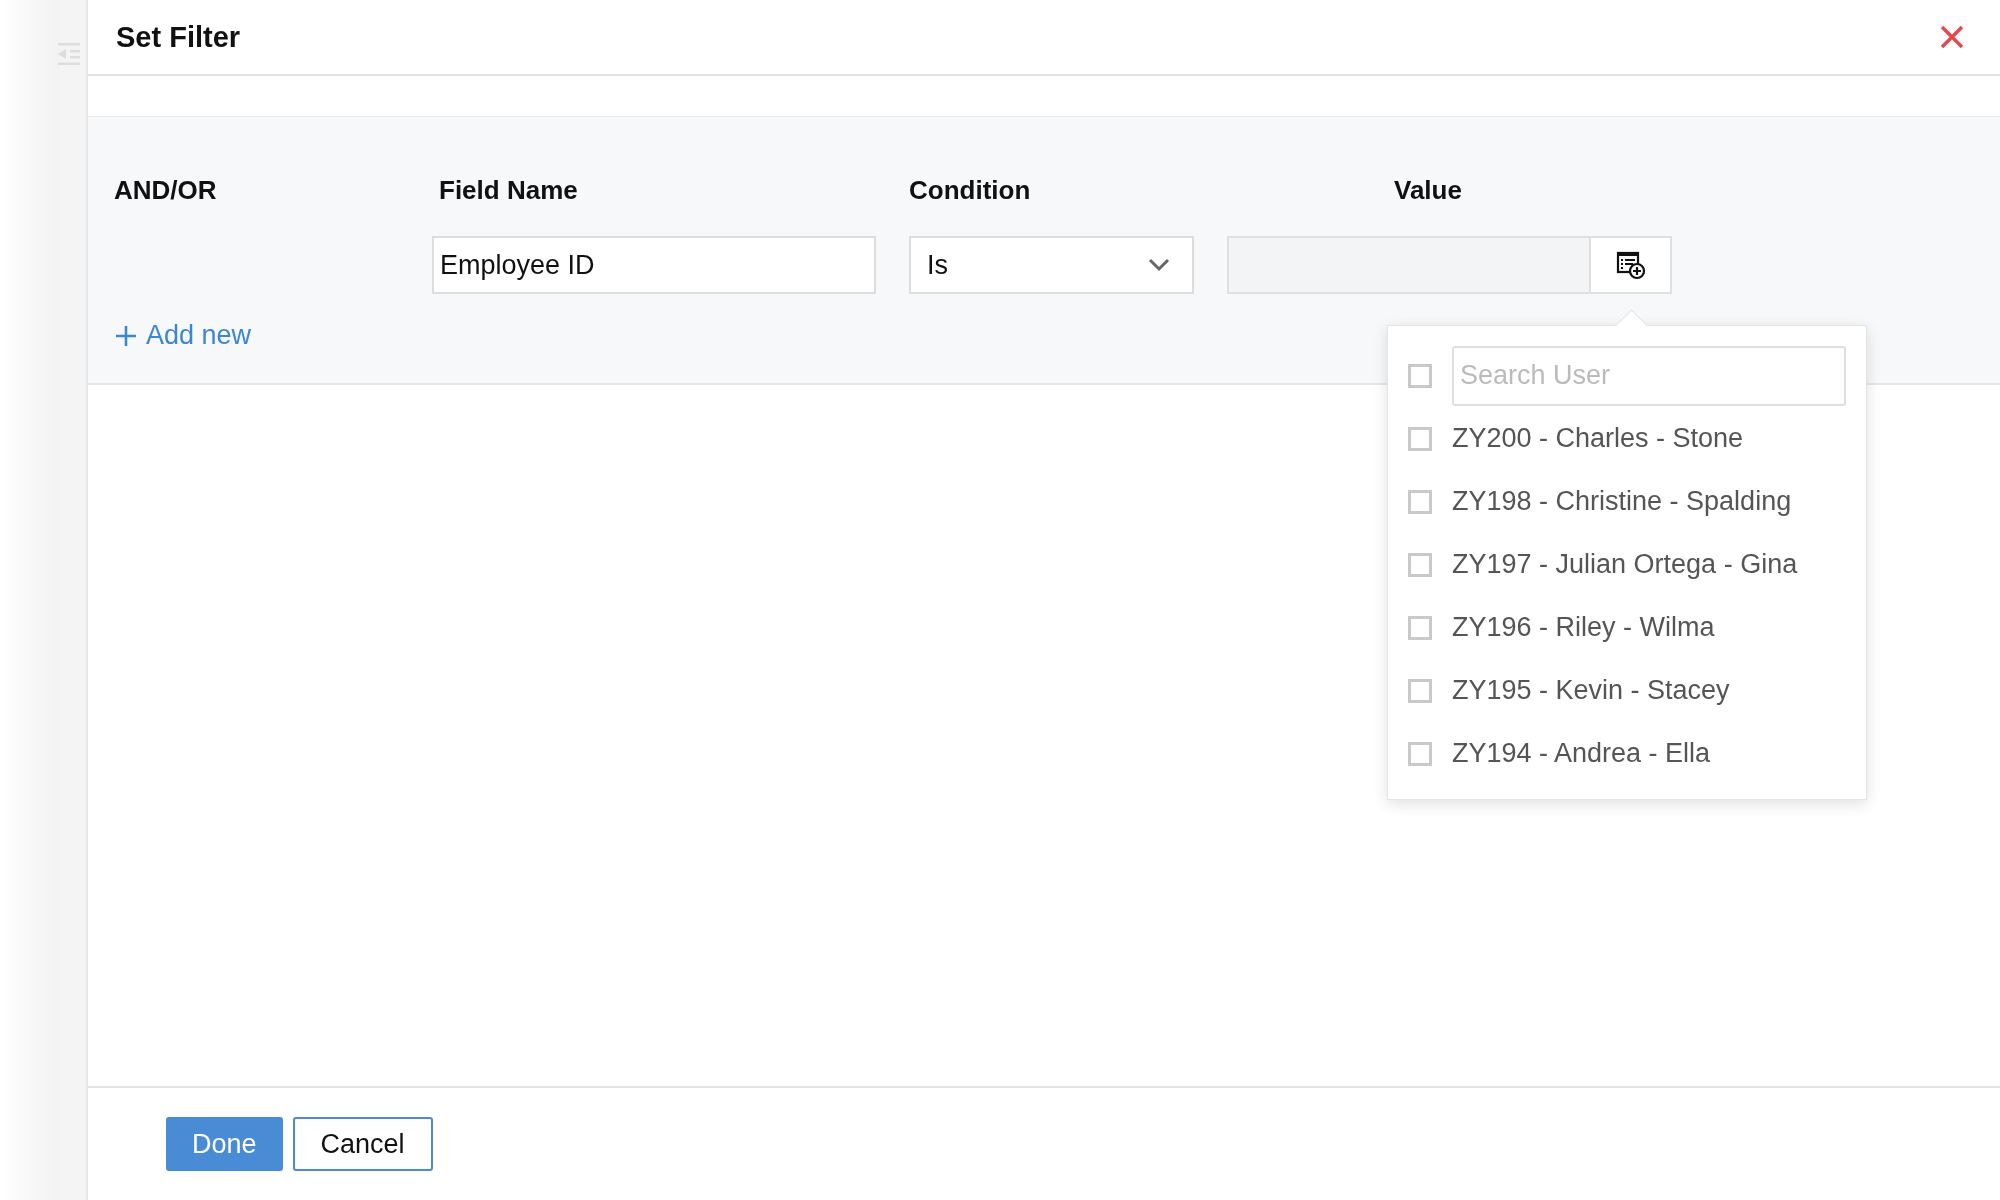 The image size is (2000, 1200). I want to click on user-option: ZY194 - Andrea - Ella, so click(1581, 753).